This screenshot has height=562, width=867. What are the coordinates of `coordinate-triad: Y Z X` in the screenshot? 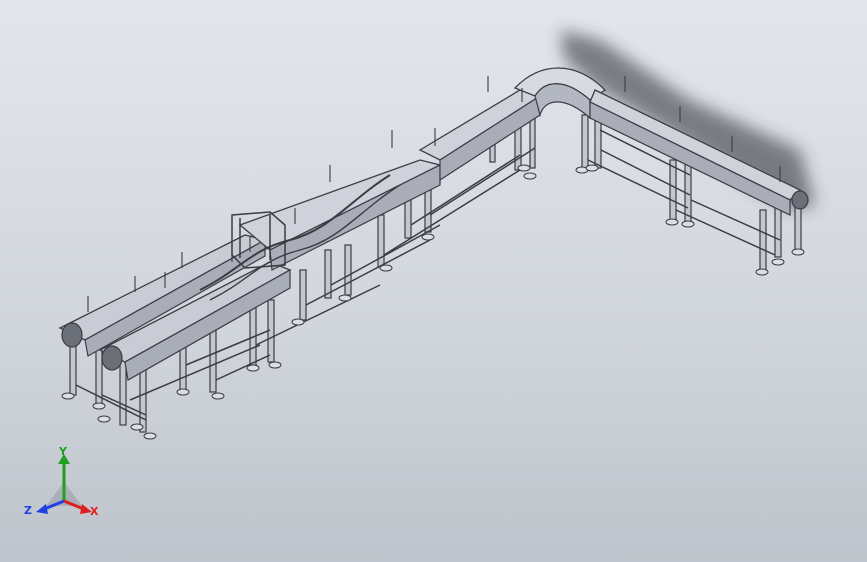 It's located at (66, 486).